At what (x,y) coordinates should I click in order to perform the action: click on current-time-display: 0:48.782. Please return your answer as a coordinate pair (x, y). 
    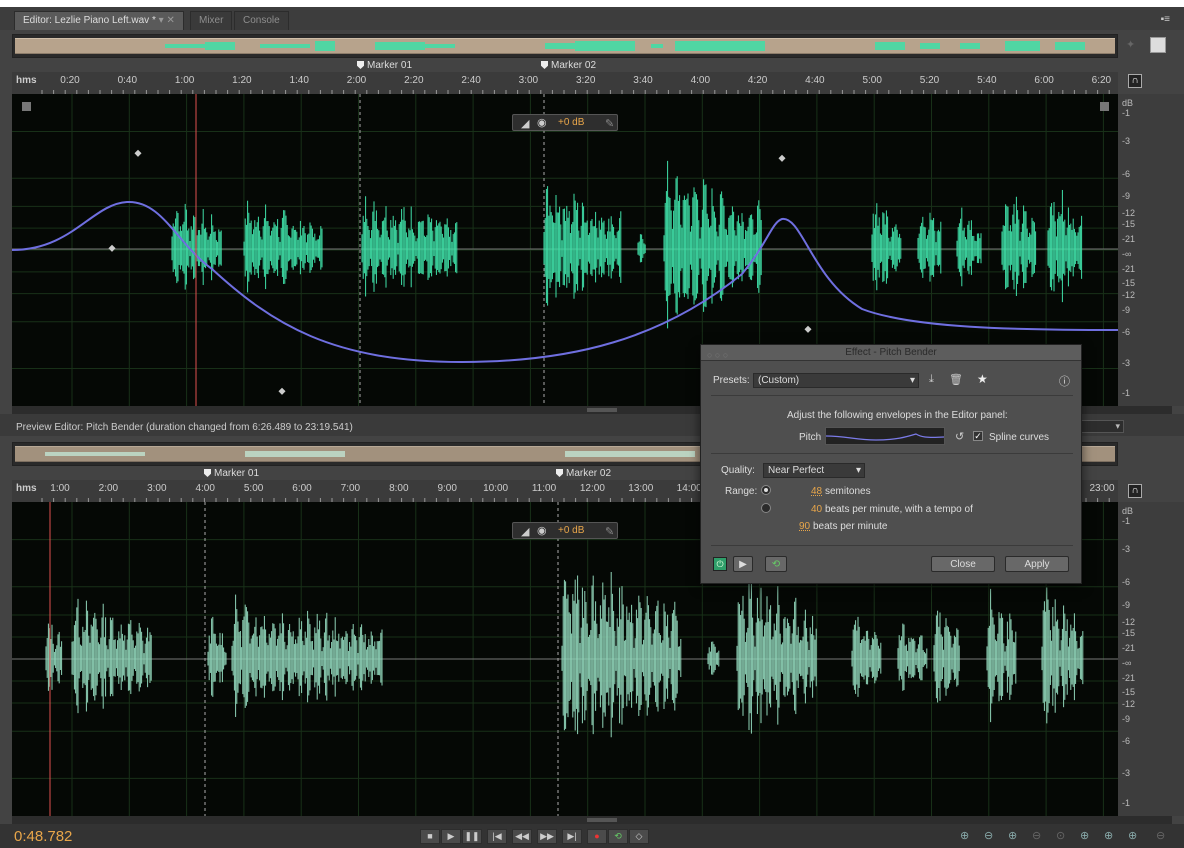
    Looking at the image, I should click on (43, 836).